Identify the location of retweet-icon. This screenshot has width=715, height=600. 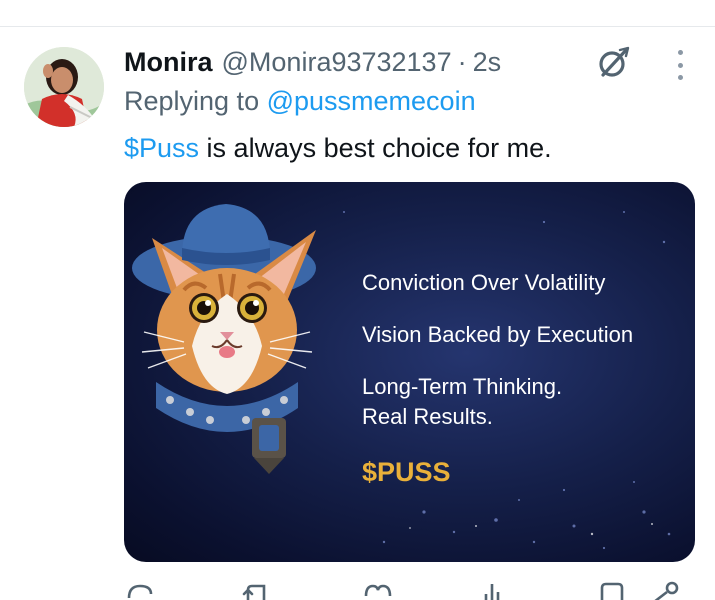
(256, 590).